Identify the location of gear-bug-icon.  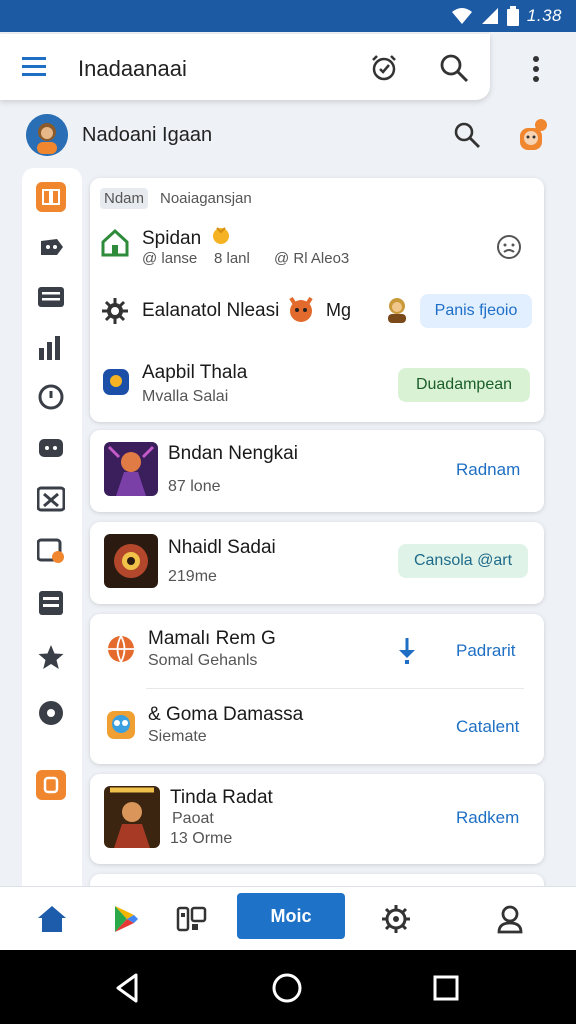
(115, 311).